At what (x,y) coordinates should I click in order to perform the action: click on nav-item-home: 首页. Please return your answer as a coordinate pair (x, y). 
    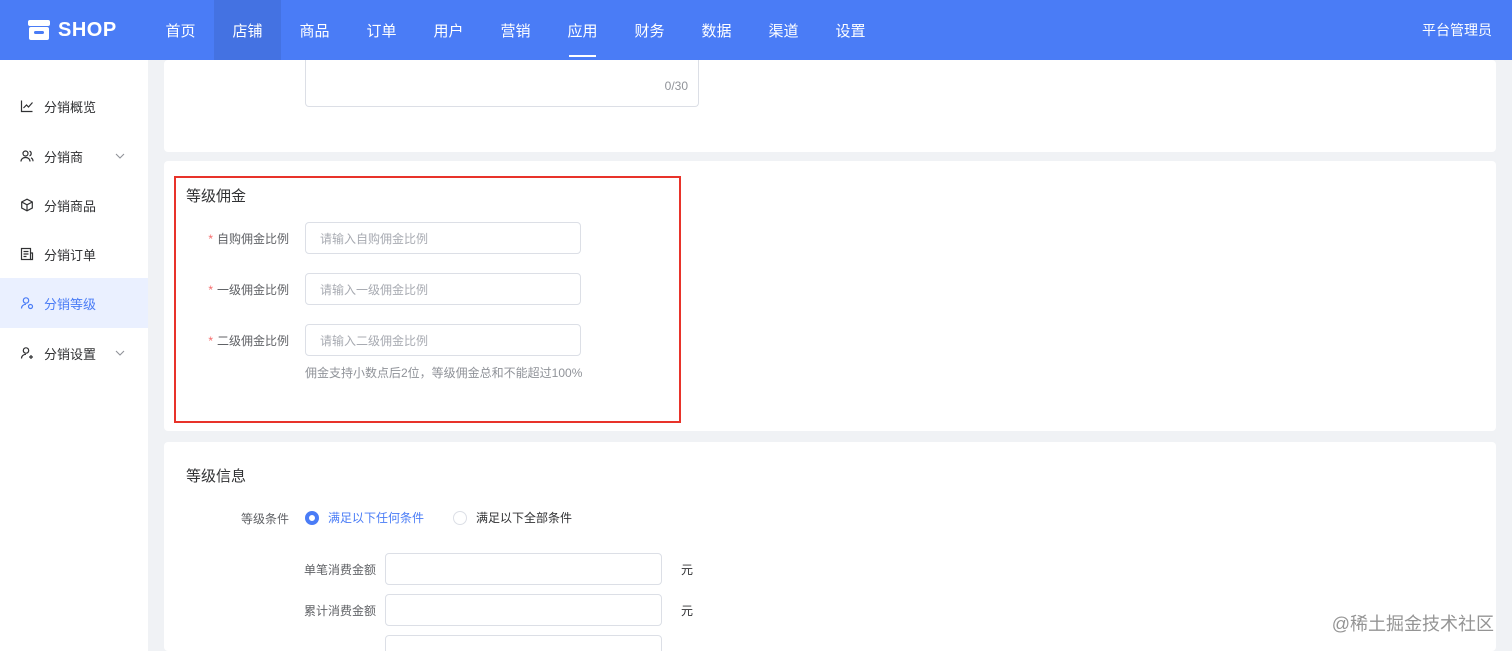
    Looking at the image, I should click on (180, 30).